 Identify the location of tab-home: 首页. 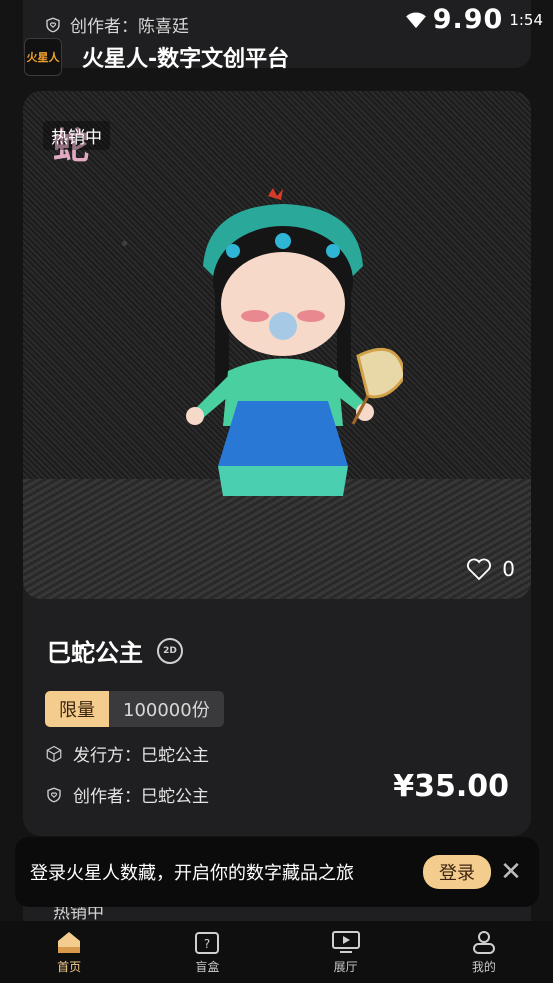
(69, 952).